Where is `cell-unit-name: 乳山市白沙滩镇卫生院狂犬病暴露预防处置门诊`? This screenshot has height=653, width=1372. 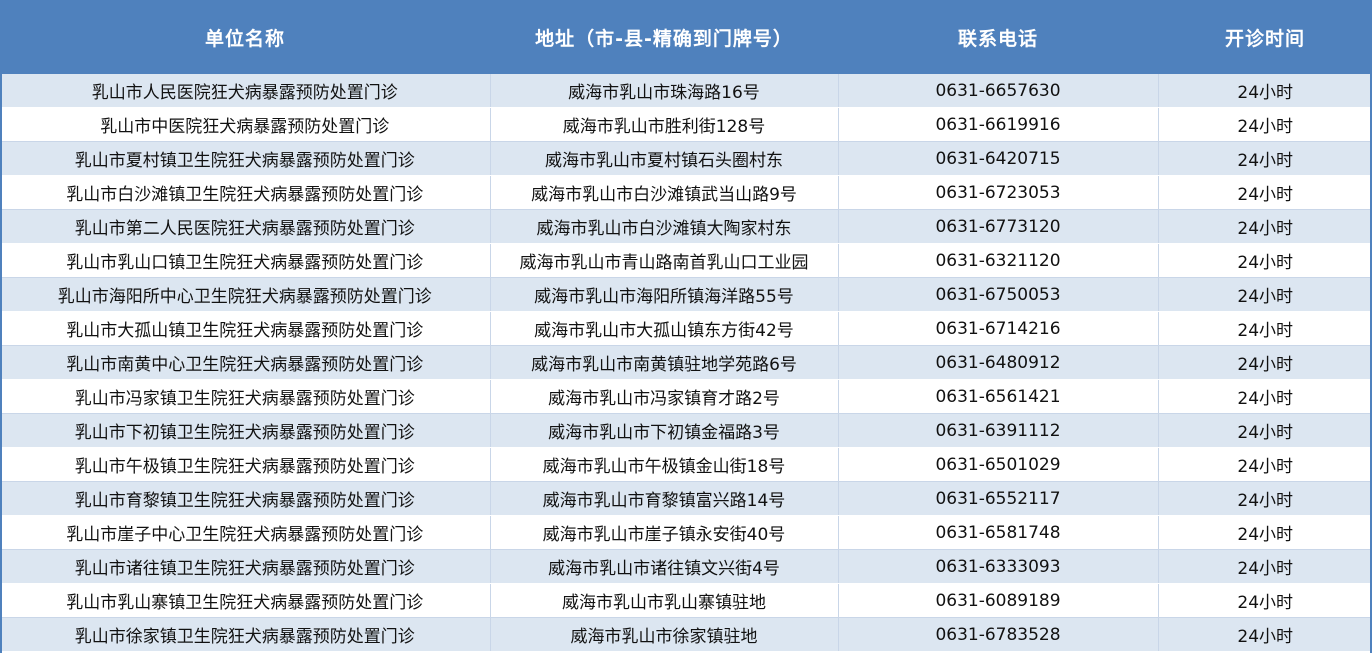 cell-unit-name: 乳山市白沙滩镇卫生院狂犬病暴露预防处置门诊 is located at coordinates (245, 192).